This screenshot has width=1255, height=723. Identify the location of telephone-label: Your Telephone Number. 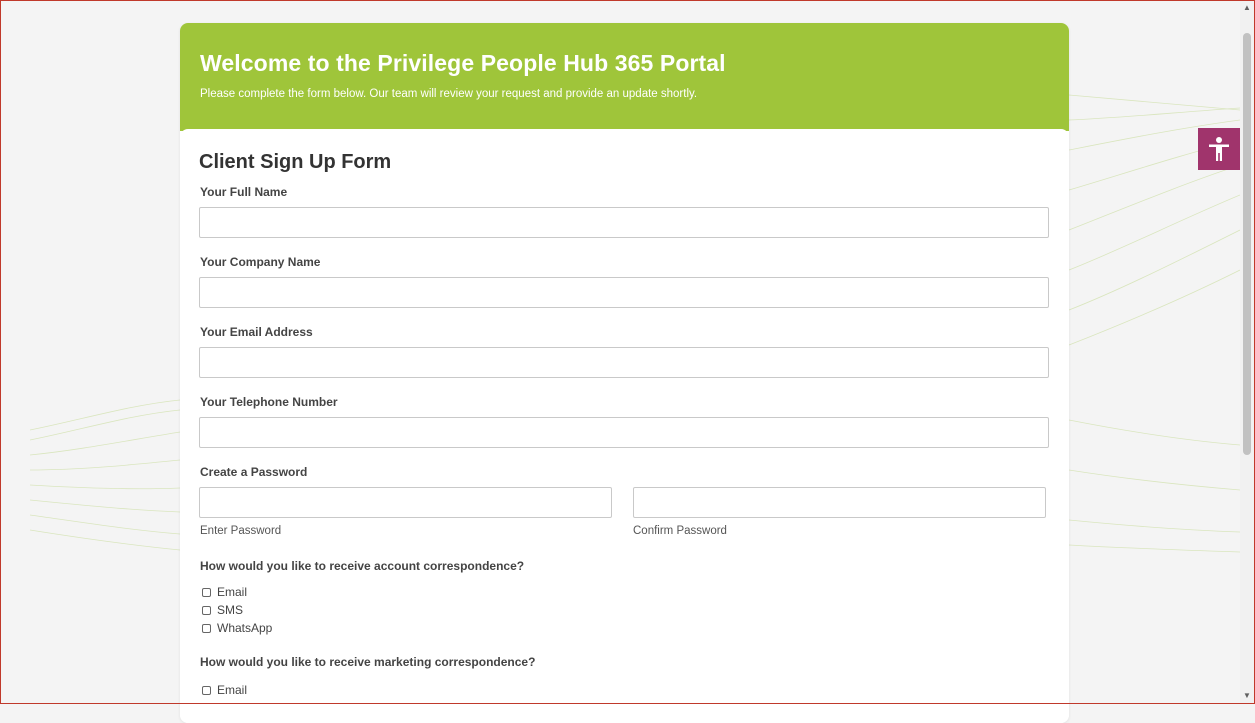
(269, 402).